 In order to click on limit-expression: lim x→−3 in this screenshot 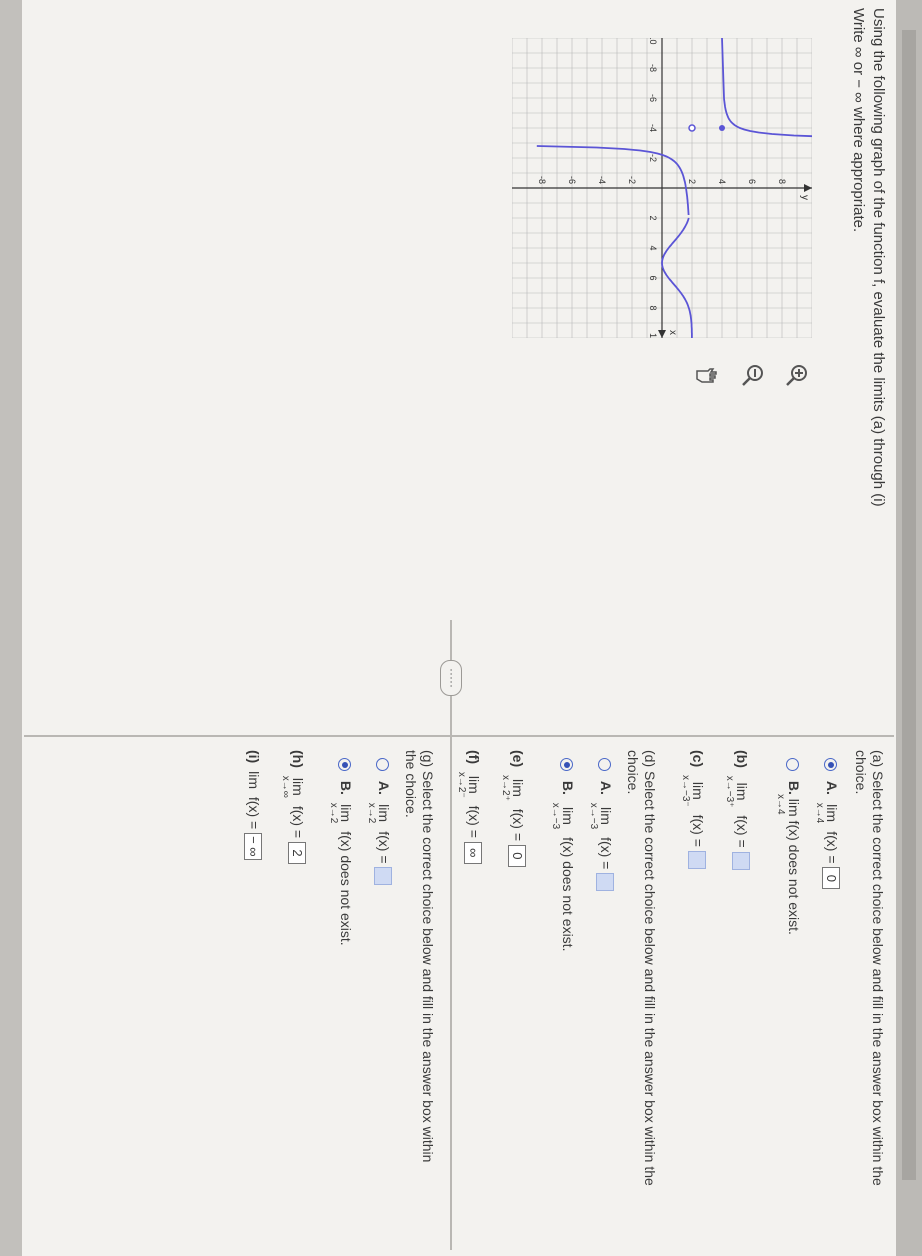, I will do `click(563, 816)`.